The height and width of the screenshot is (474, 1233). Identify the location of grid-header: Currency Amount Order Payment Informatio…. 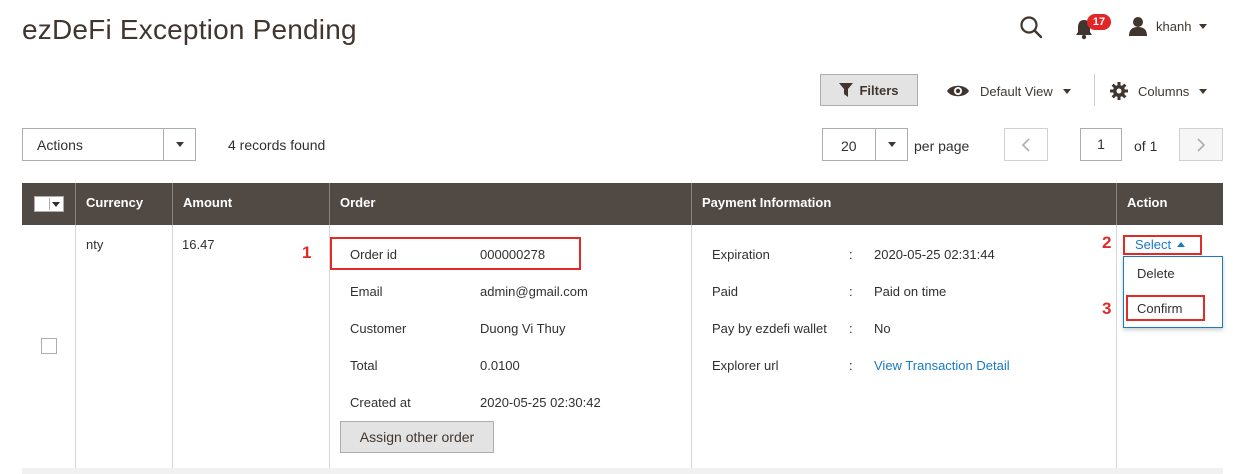
(622, 204).